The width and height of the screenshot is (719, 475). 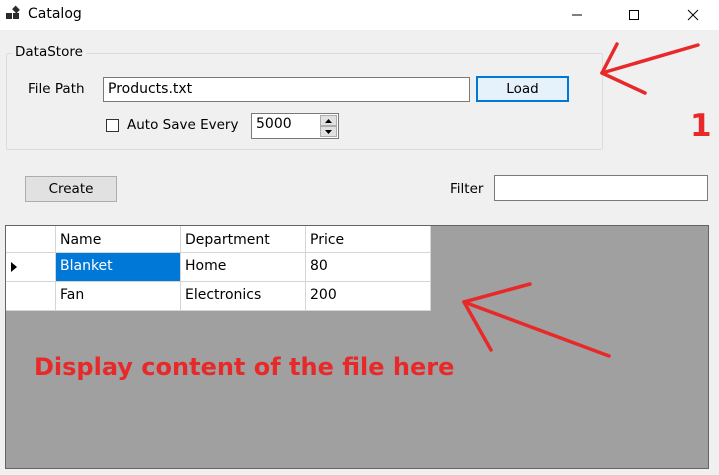 I want to click on annotation-number: 1, so click(x=701, y=126).